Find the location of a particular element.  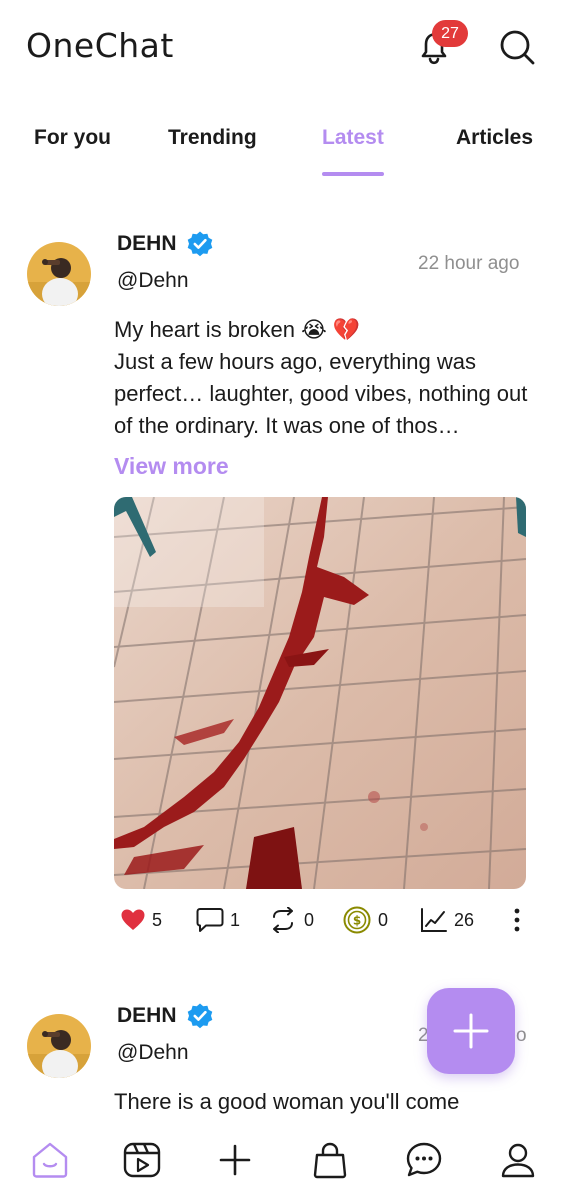

compose-fab-button is located at coordinates (471, 1031).